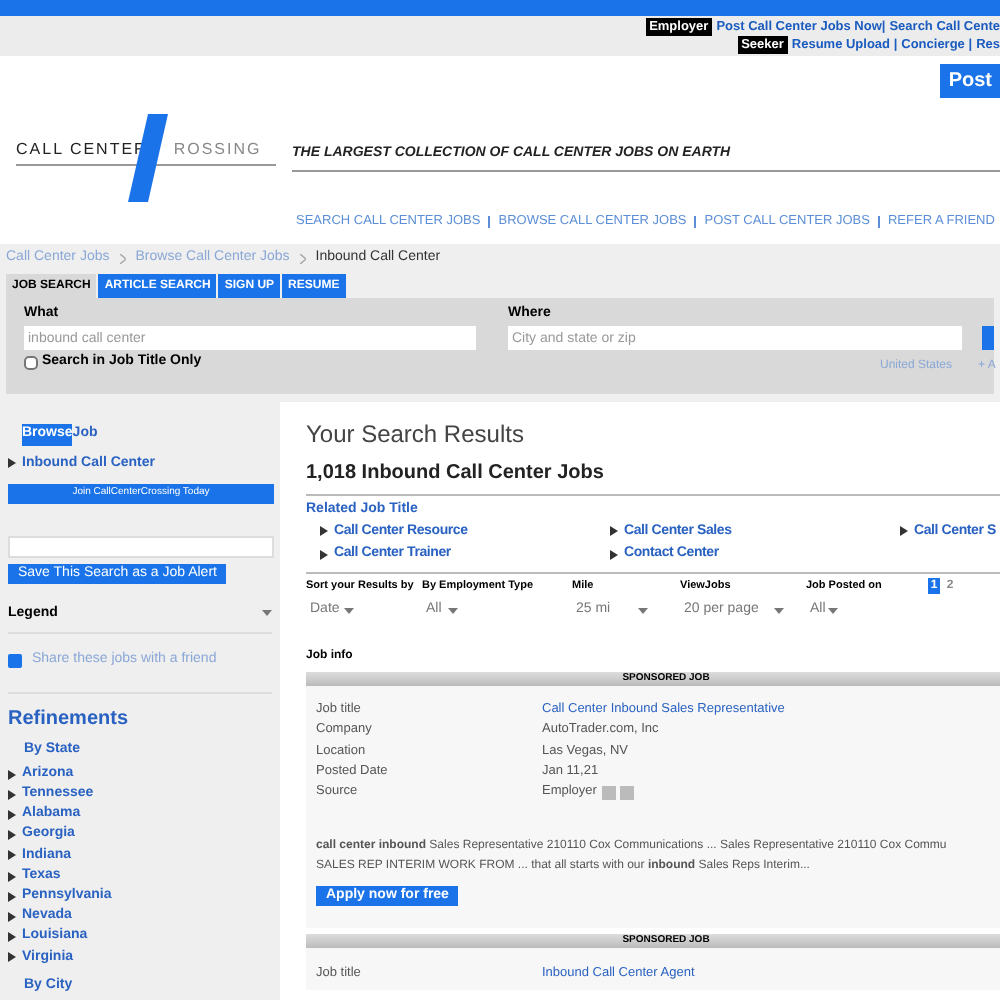  I want to click on refinements-heading: Refinements, so click(69, 719).